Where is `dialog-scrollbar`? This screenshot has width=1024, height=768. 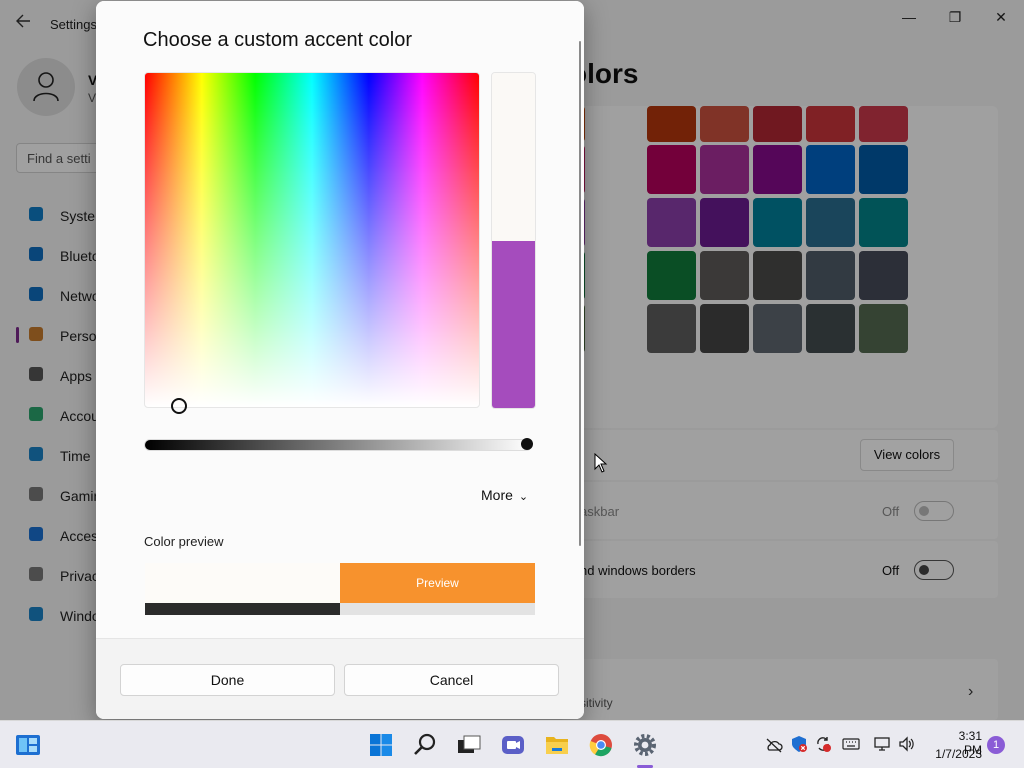 dialog-scrollbar is located at coordinates (580, 293).